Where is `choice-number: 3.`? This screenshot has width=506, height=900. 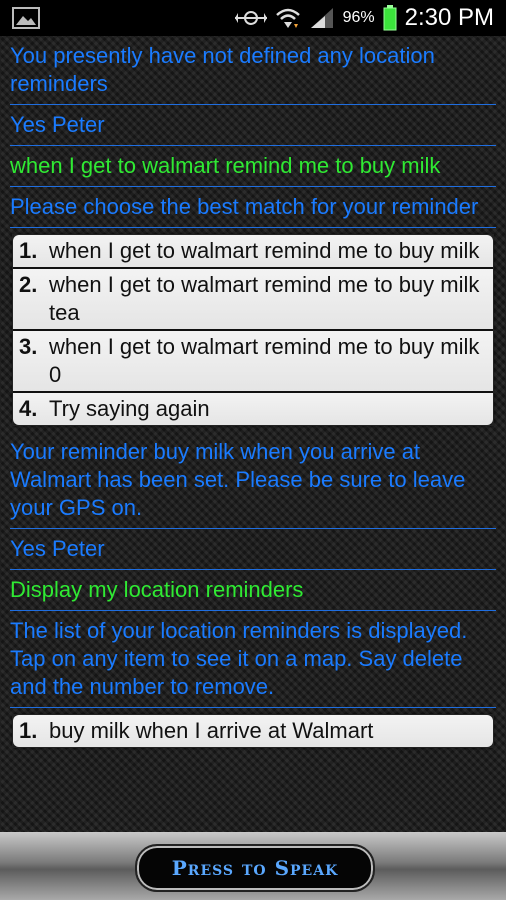 choice-number: 3. is located at coordinates (28, 346).